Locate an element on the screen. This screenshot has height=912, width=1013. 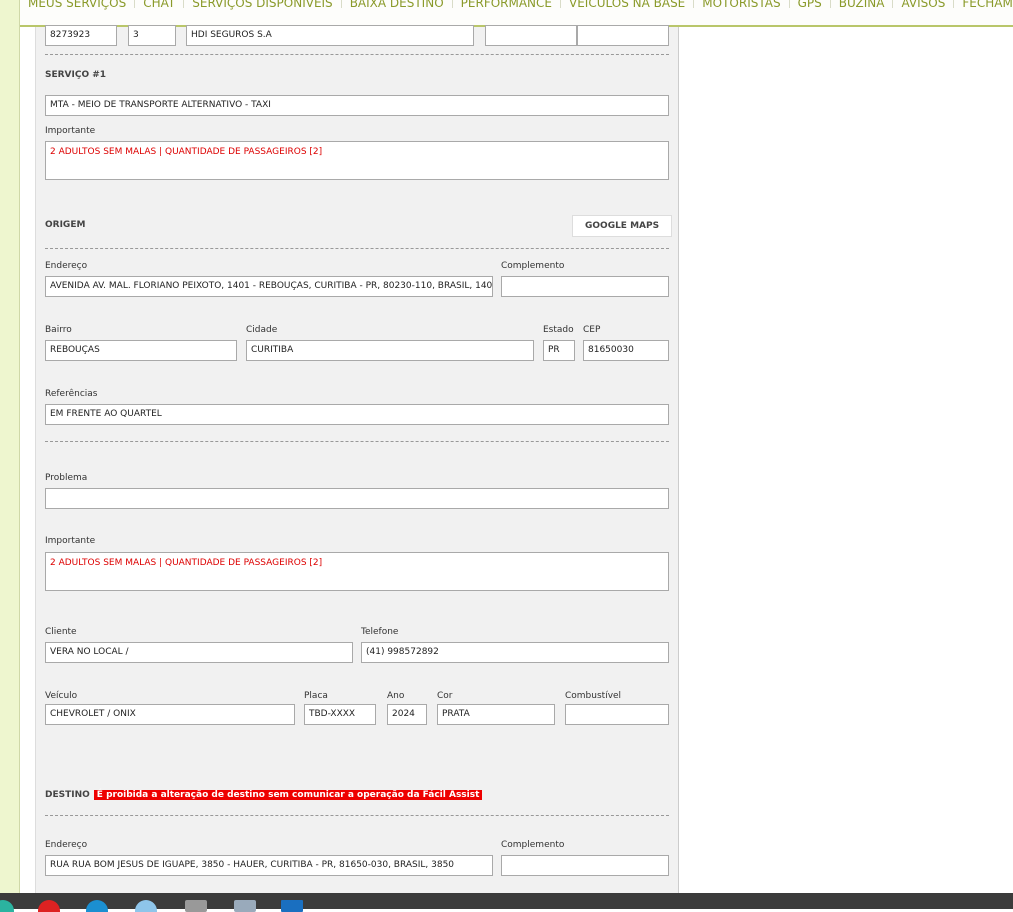
origin-complement-field is located at coordinates (585, 286).